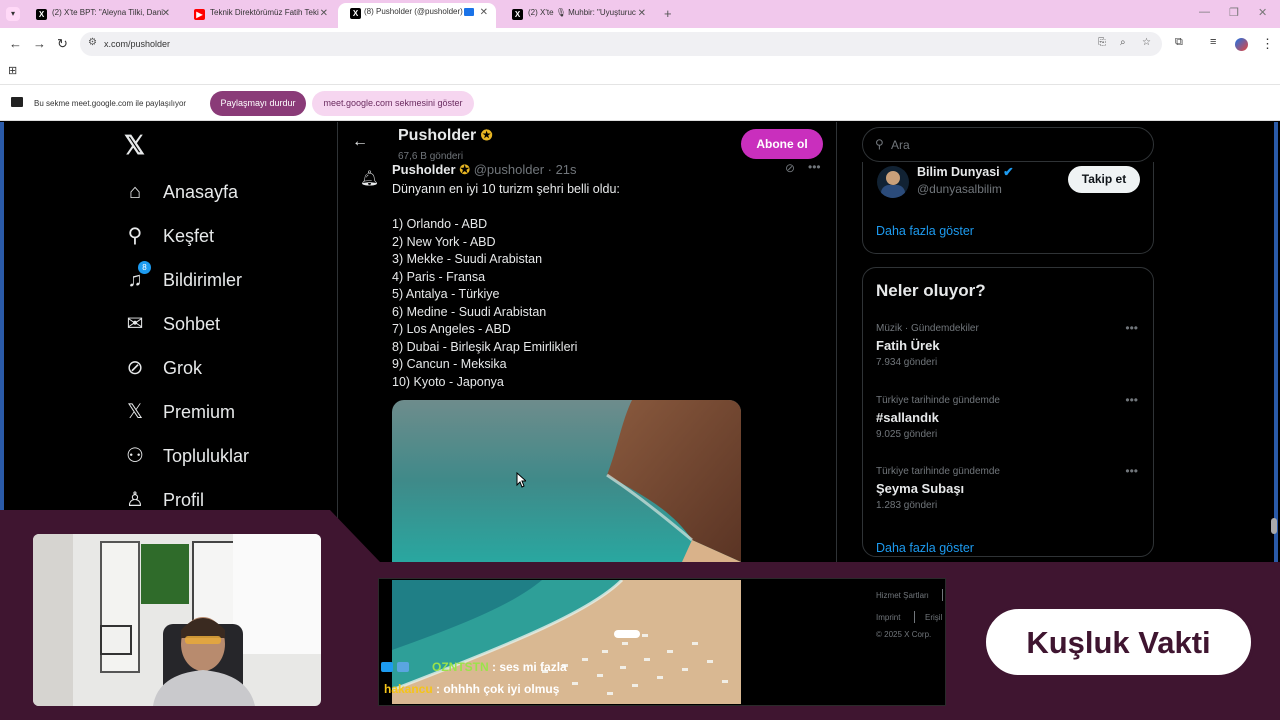  I want to click on webcam-feed, so click(177, 620).